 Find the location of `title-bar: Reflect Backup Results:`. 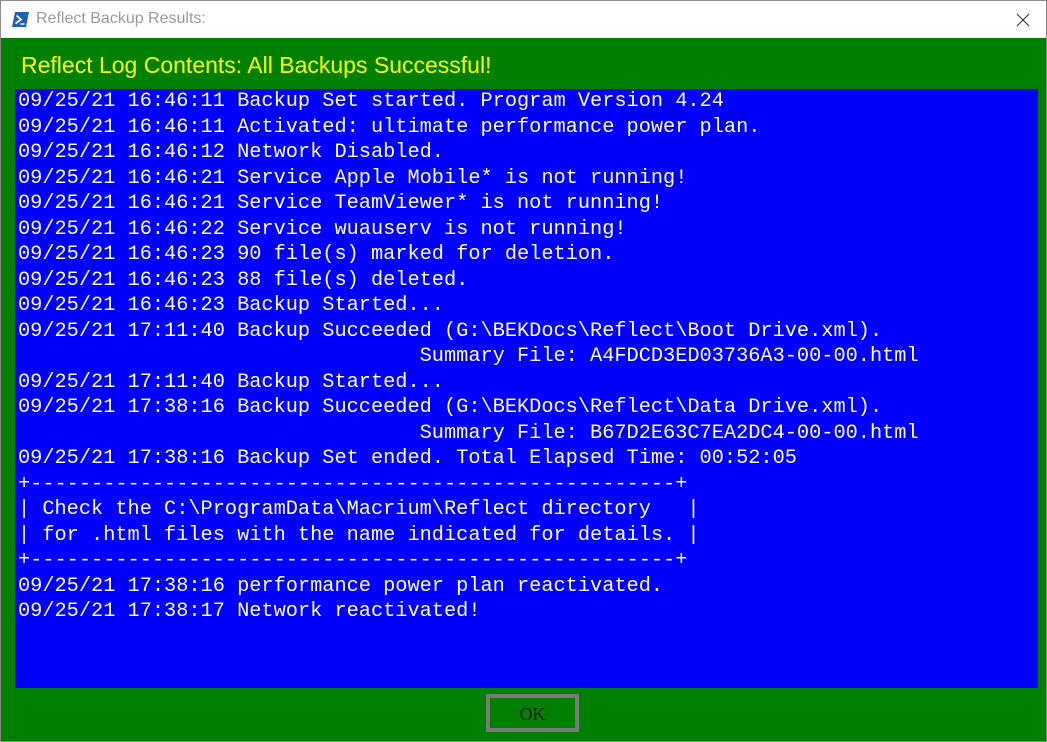

title-bar: Reflect Backup Results: is located at coordinates (523, 19).